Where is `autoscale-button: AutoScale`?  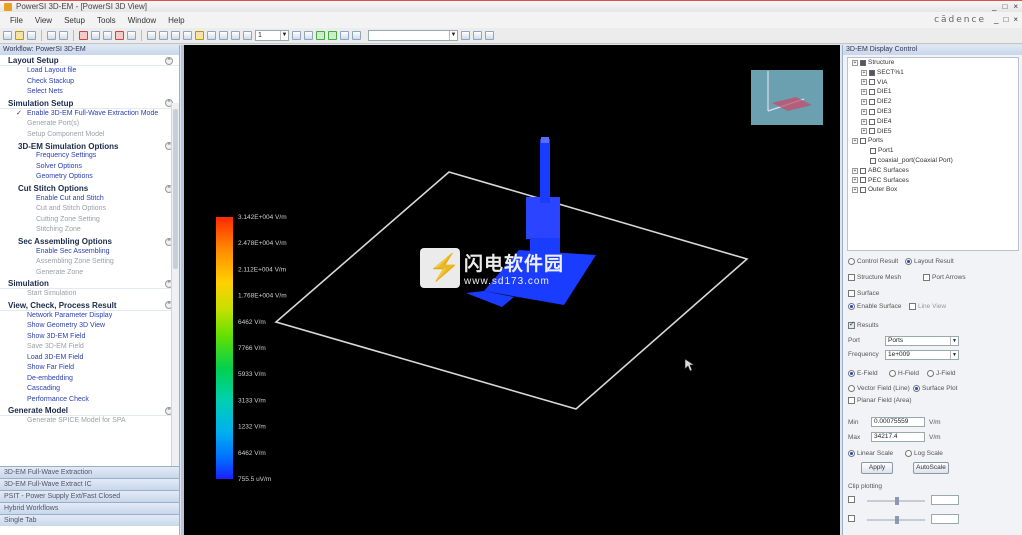 autoscale-button: AutoScale is located at coordinates (931, 468).